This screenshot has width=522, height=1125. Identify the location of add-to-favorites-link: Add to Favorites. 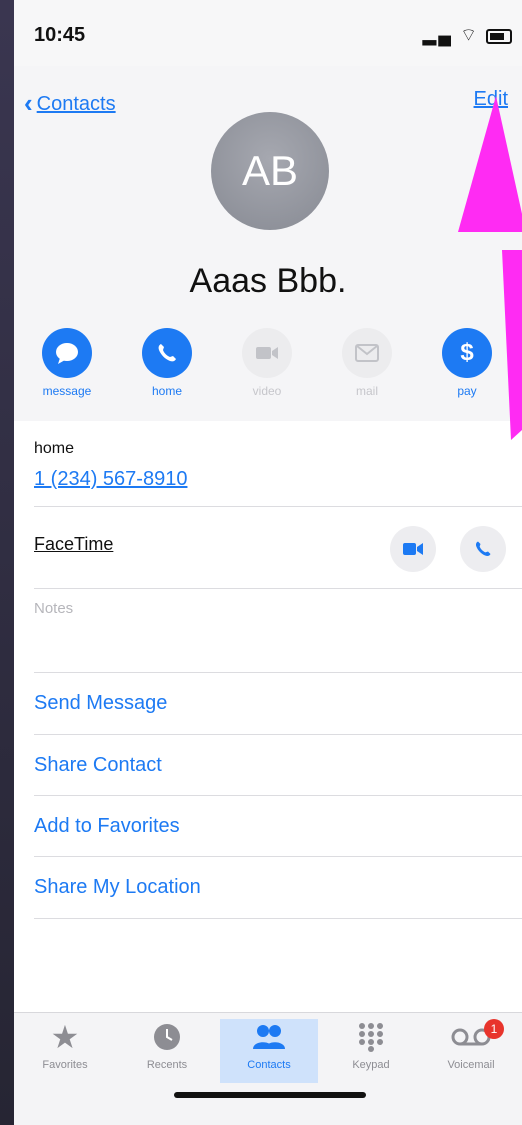
(107, 826).